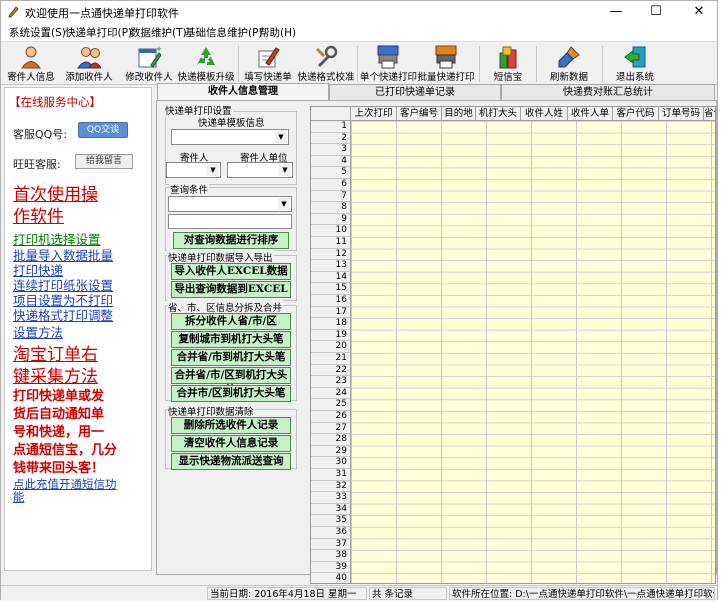 The image size is (722, 603). What do you see at coordinates (331, 231) in the screenshot?
I see `row-header: 10` at bounding box center [331, 231].